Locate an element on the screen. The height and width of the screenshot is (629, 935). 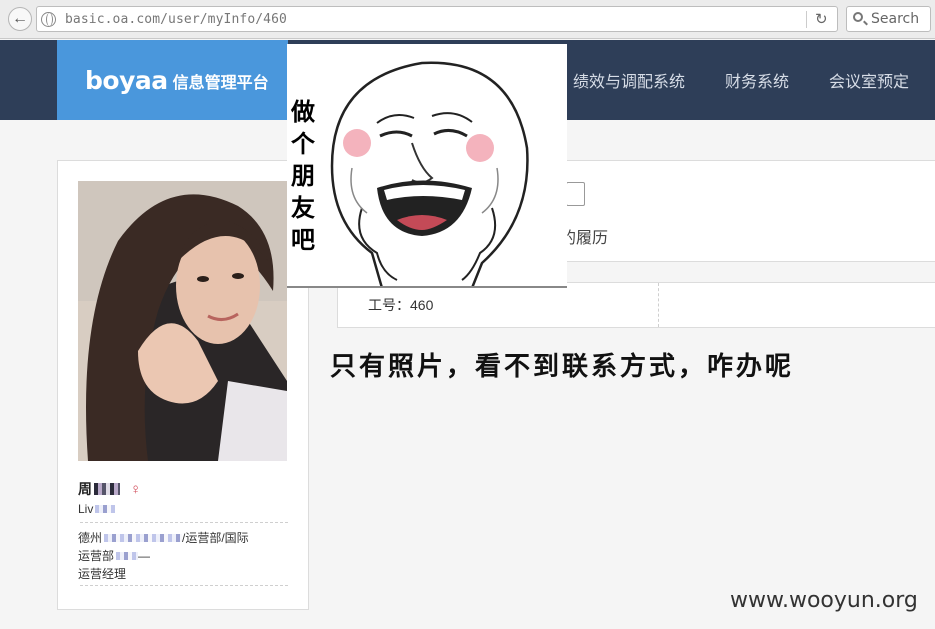
nav-item-finance: 财务系统 is located at coordinates (757, 80).